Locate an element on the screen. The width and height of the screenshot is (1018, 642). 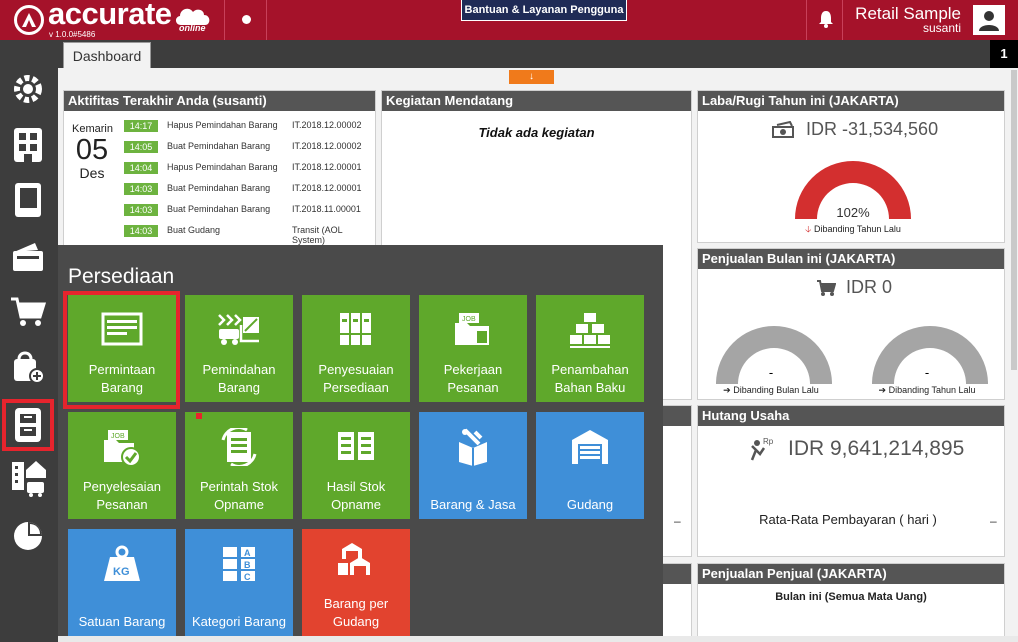
forklift-transfer-icon is located at coordinates (238, 329).